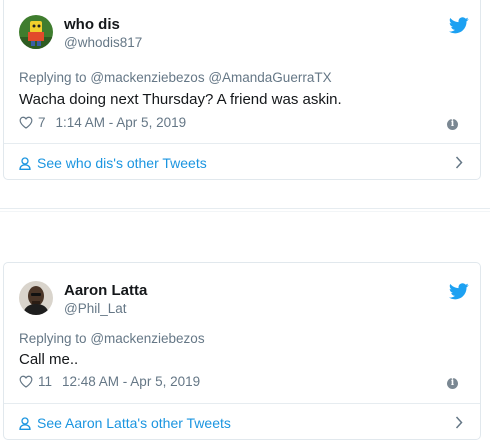  I want to click on timestamp: 12:48 AM - Apr 5, 2019, so click(131, 381).